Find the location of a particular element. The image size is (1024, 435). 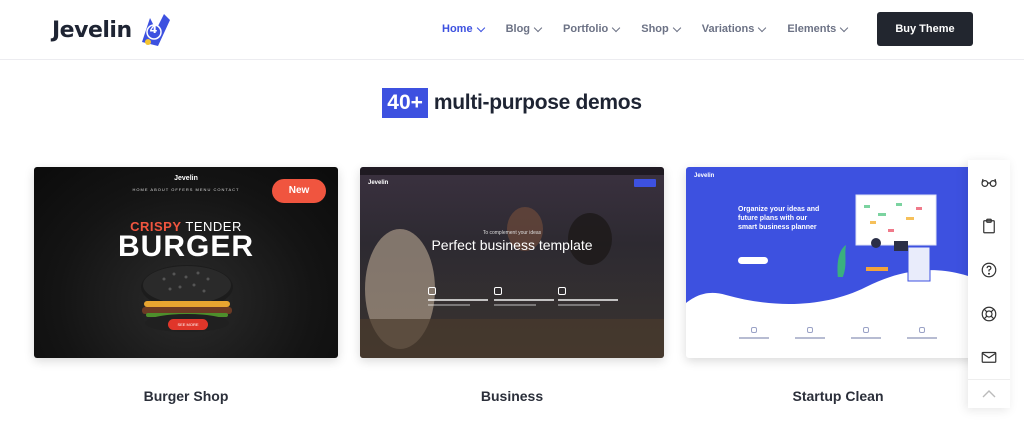

preview-cta-button is located at coordinates (753, 260).